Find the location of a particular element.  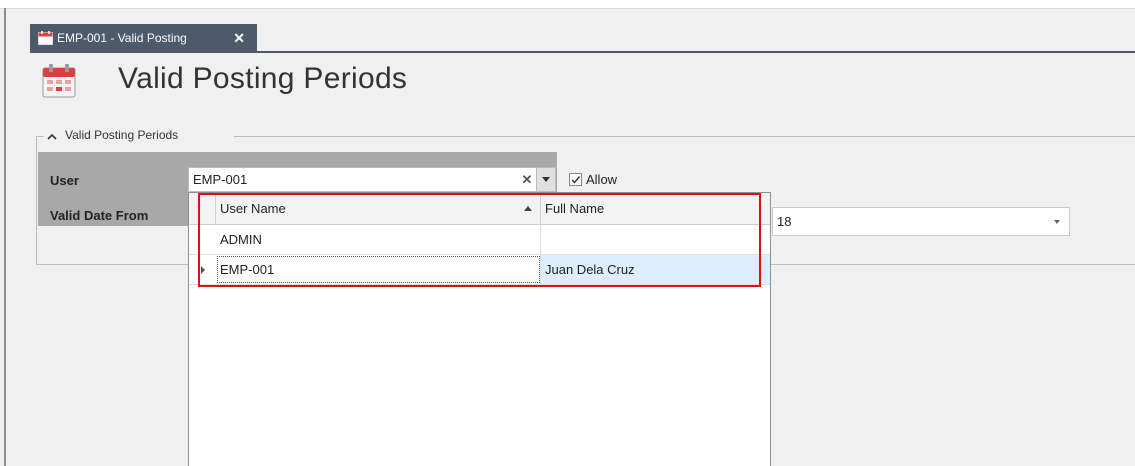

clear-icon: ✕ is located at coordinates (527, 180).